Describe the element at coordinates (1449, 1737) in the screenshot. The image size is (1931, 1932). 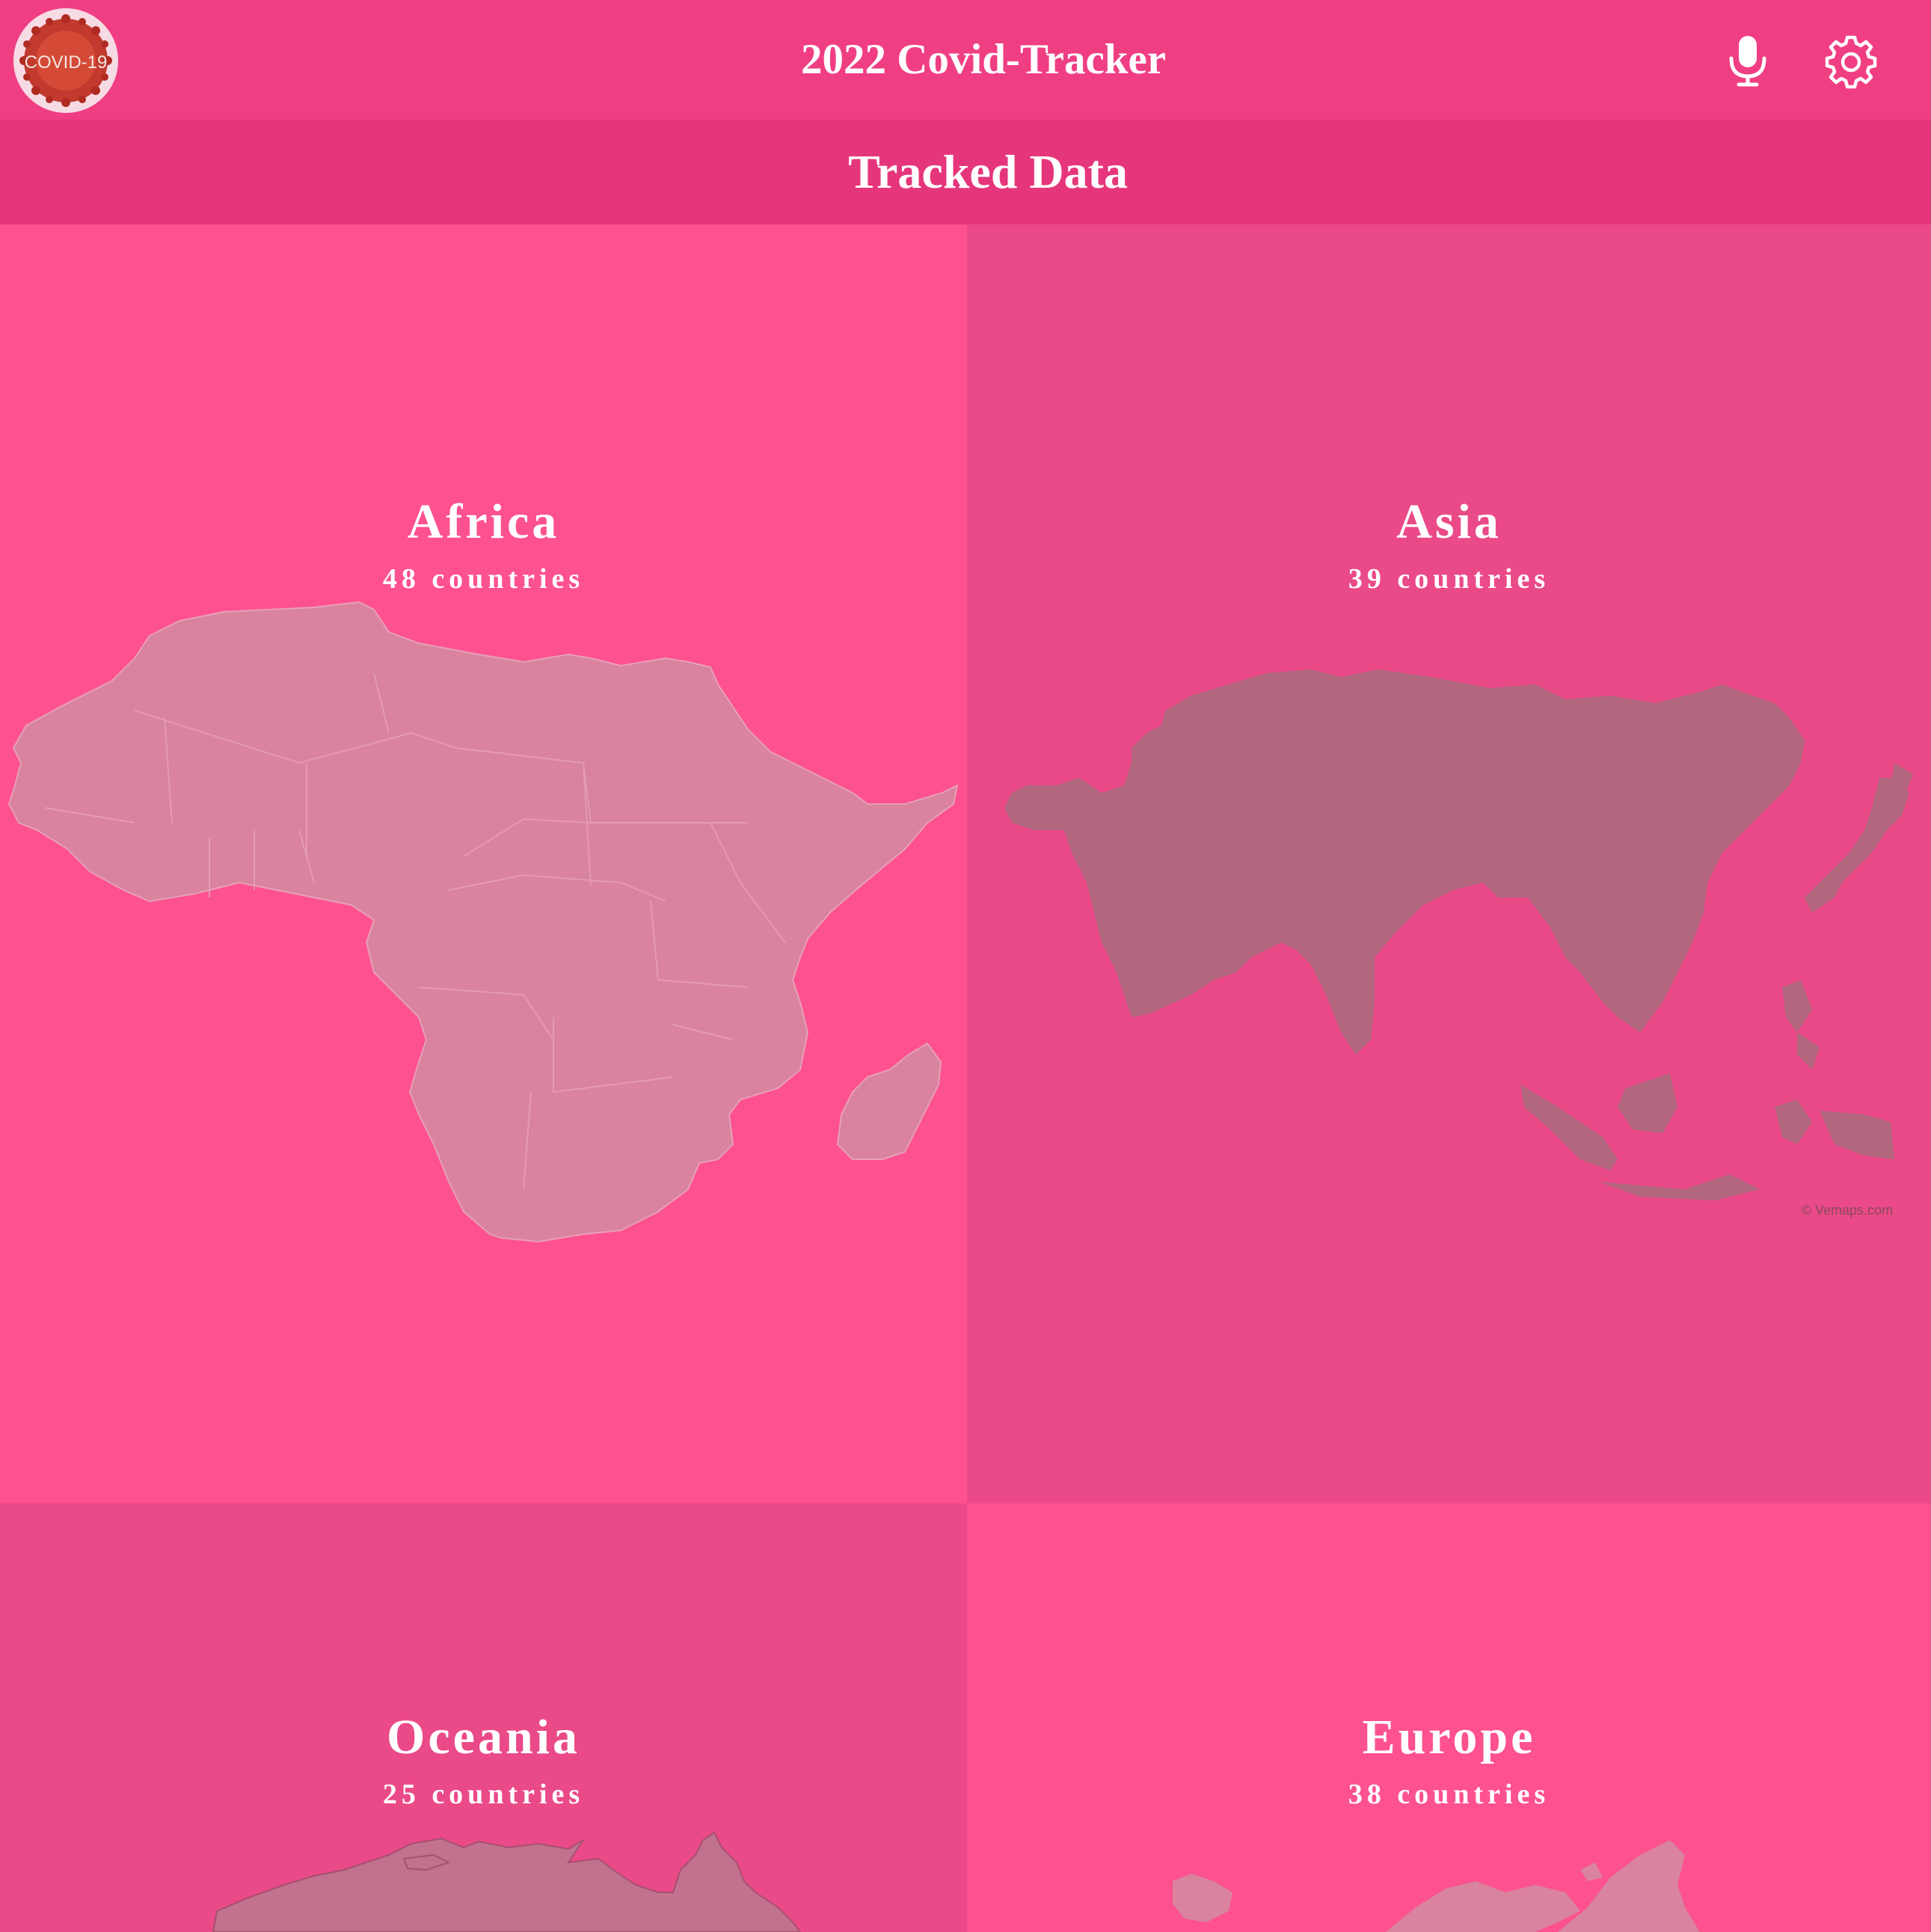
I see `region-name: Europe` at that location.